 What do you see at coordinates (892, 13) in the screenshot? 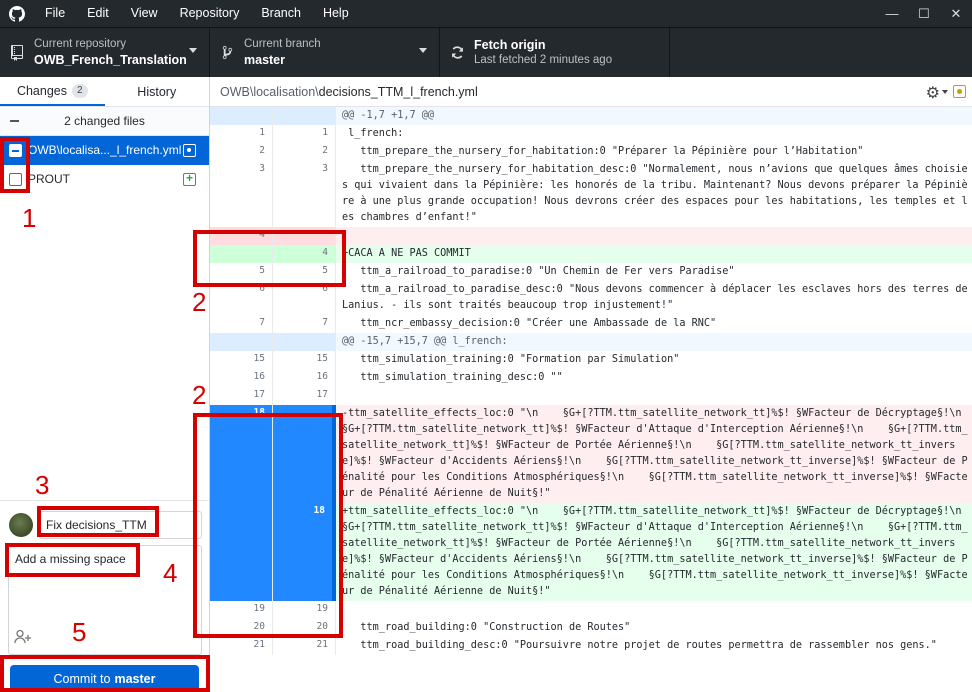
I see `minimize-button: —` at bounding box center [892, 13].